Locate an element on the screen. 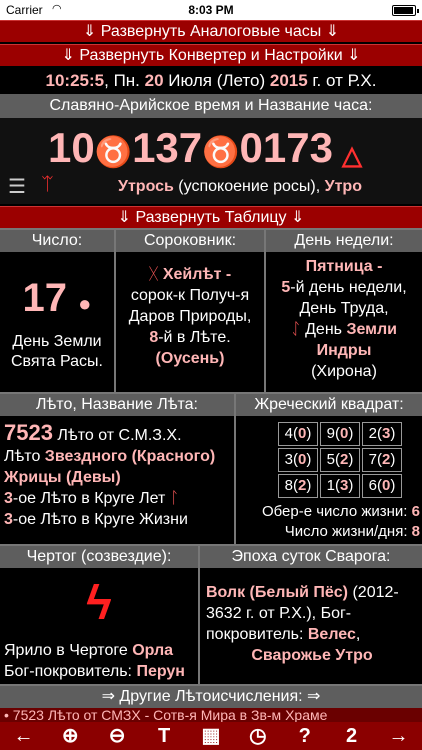  circle-years-num: 3 is located at coordinates (8, 498).